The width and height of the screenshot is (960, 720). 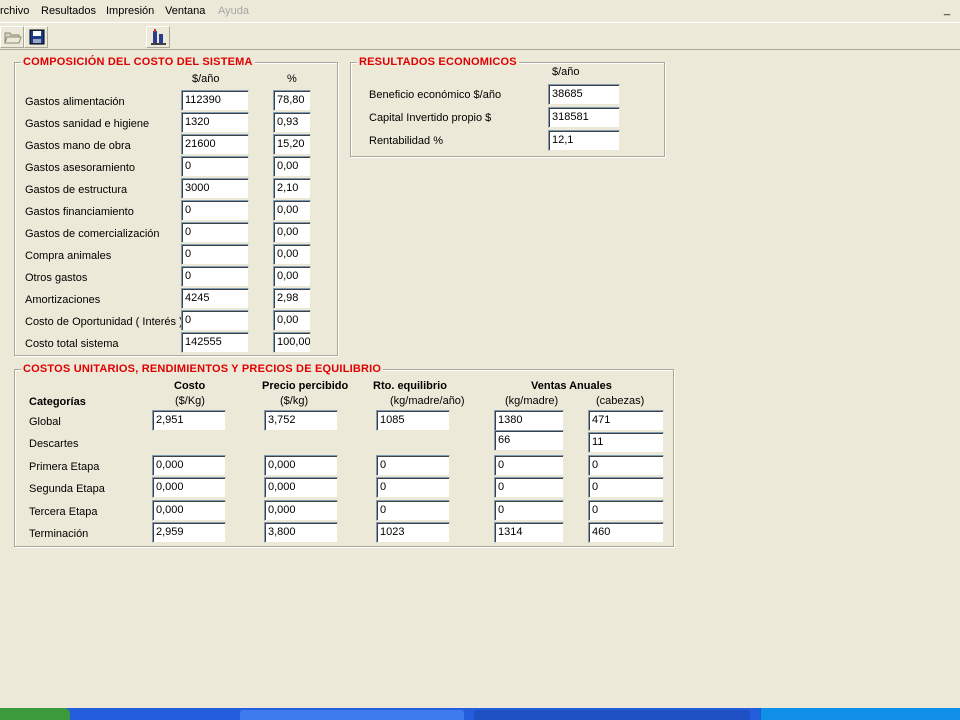 What do you see at coordinates (190, 386) in the screenshot?
I see `costo-header: Costo` at bounding box center [190, 386].